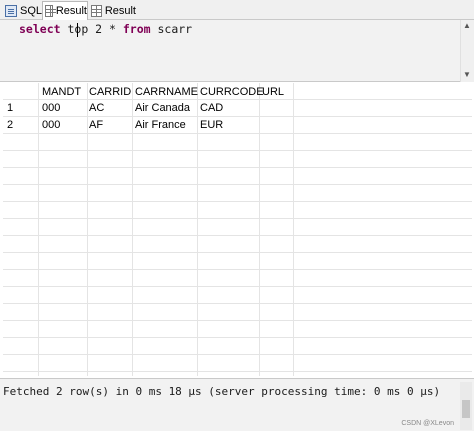  What do you see at coordinates (166, 92) in the screenshot?
I see `column-header-carrname: CARRNAME` at bounding box center [166, 92].